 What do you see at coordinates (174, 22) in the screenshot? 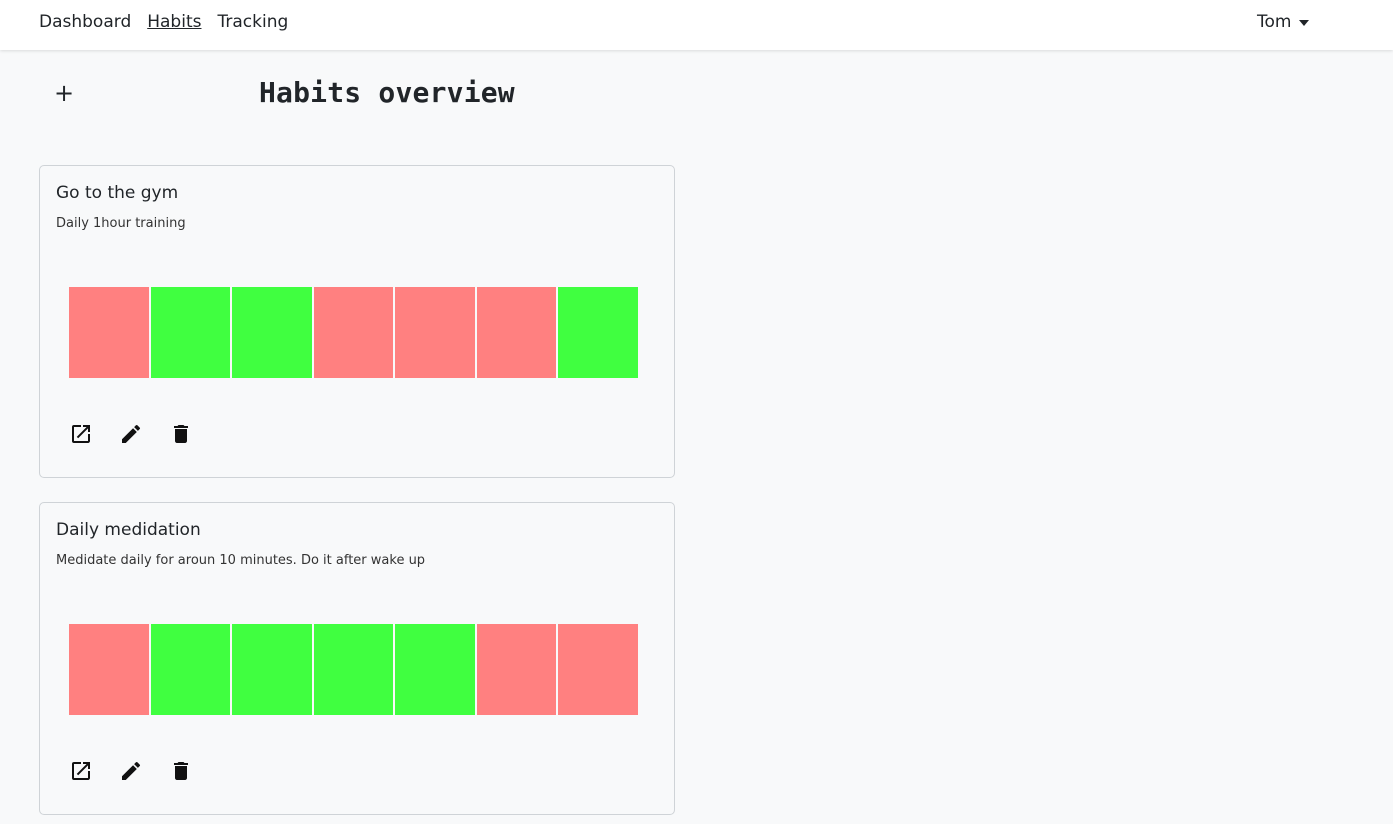
I see `nav-link-habits: Habits` at bounding box center [174, 22].